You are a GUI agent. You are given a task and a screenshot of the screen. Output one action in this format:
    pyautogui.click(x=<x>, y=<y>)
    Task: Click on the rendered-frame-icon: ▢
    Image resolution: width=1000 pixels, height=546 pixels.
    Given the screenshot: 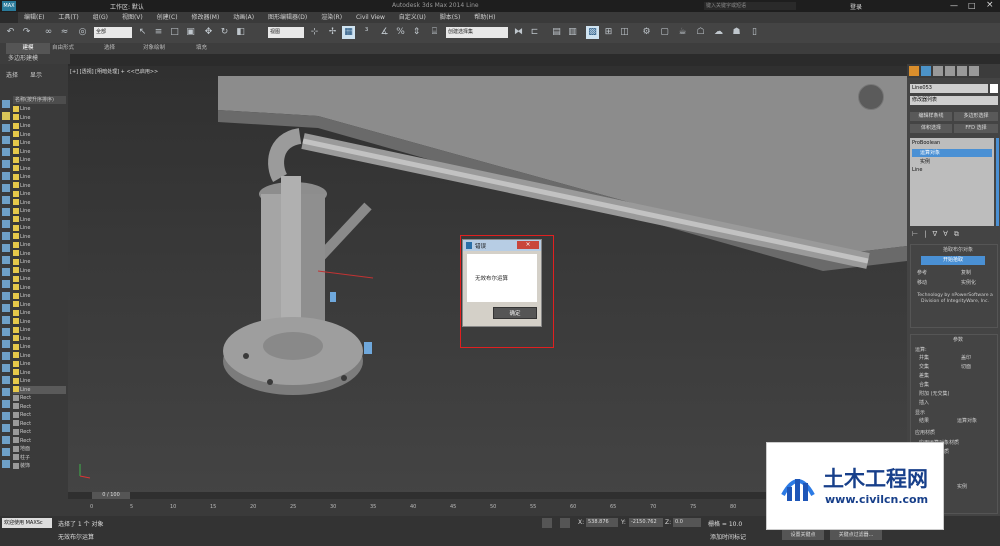 What is the action you would take?
    pyautogui.click(x=664, y=32)
    